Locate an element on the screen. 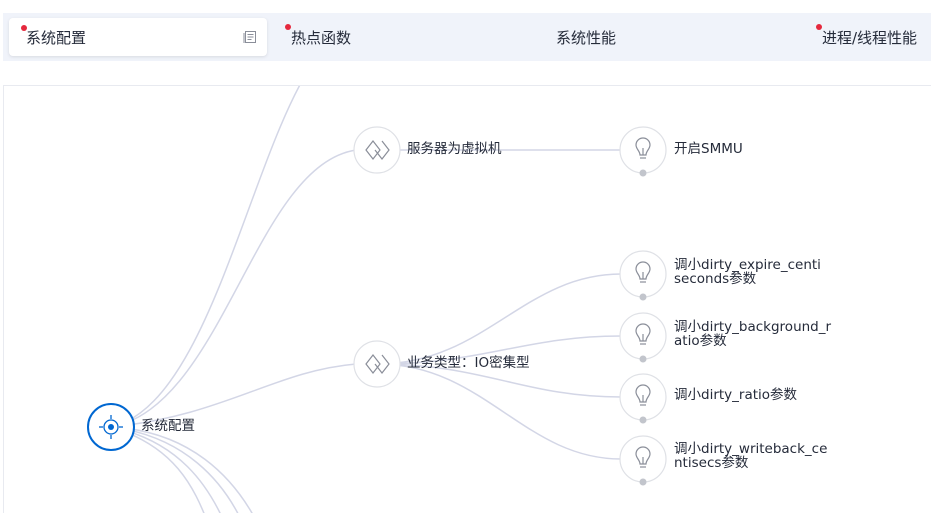  tab-process-thread-performance: 进程/线程性能 is located at coordinates (867, 37).